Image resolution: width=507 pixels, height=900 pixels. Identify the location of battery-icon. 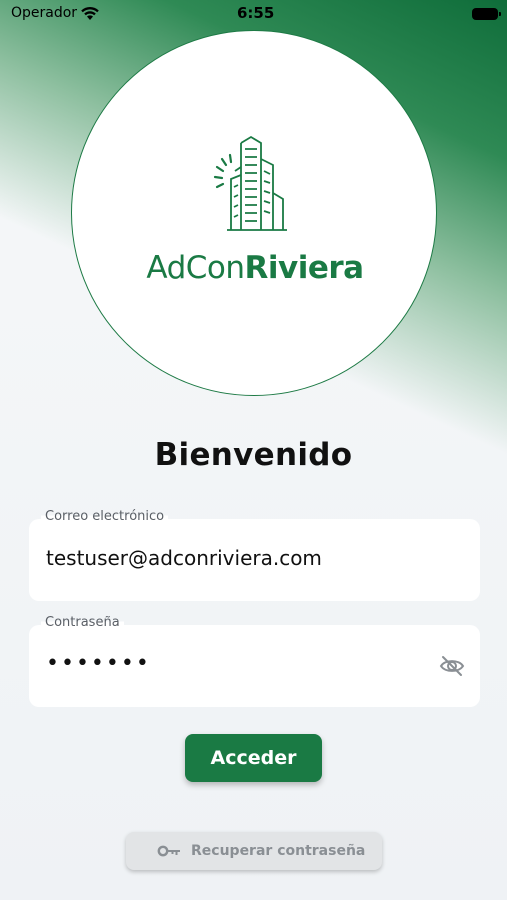
(486, 14).